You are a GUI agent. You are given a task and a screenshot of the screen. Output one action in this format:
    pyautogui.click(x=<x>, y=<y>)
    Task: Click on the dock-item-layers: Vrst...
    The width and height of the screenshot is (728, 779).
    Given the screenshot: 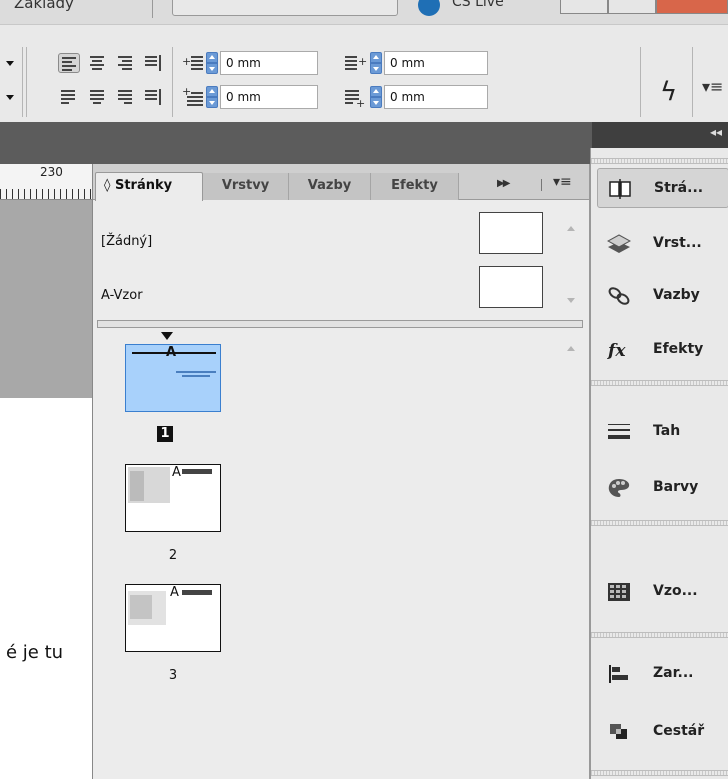 What is the action you would take?
    pyautogui.click(x=662, y=244)
    